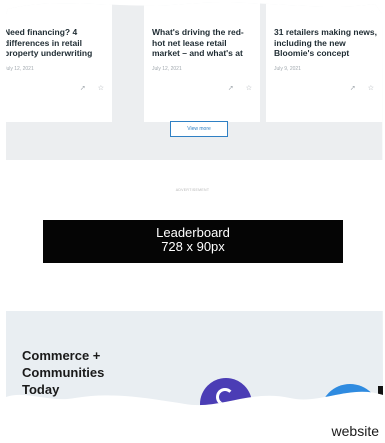 The height and width of the screenshot is (443, 385). Describe the element at coordinates (287, 68) in the screenshot. I see `card-date: July 9, 2021` at that location.